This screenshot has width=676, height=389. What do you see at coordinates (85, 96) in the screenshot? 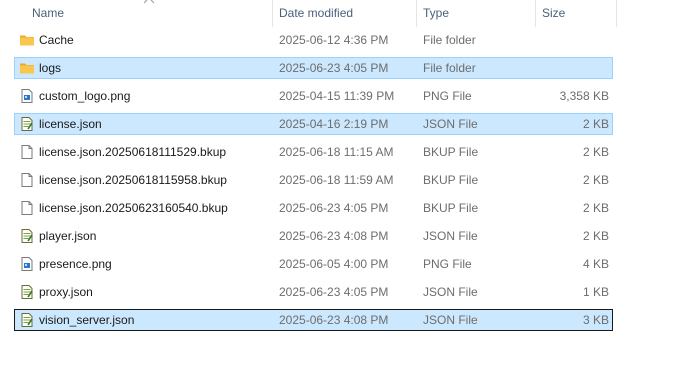
I see `file-name: custom_logo.png` at bounding box center [85, 96].